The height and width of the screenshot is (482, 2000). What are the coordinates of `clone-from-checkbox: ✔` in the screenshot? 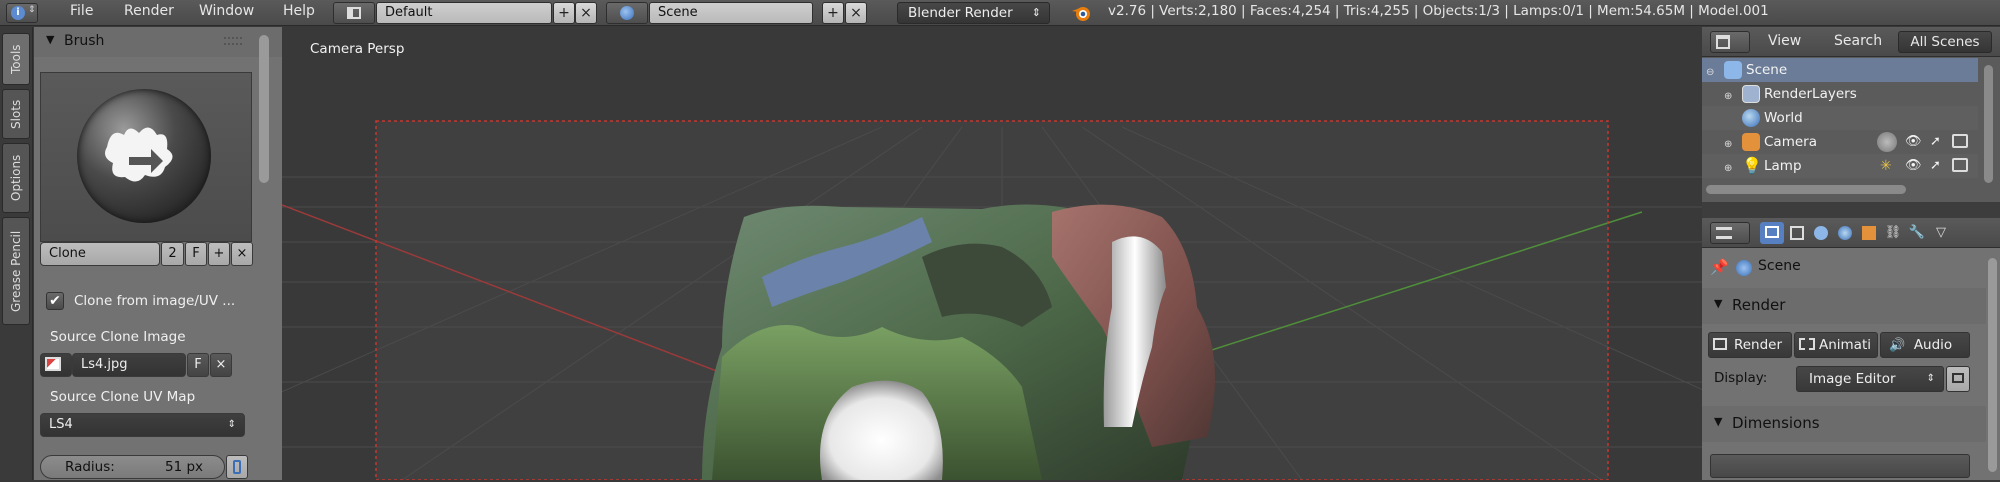 It's located at (55, 301).